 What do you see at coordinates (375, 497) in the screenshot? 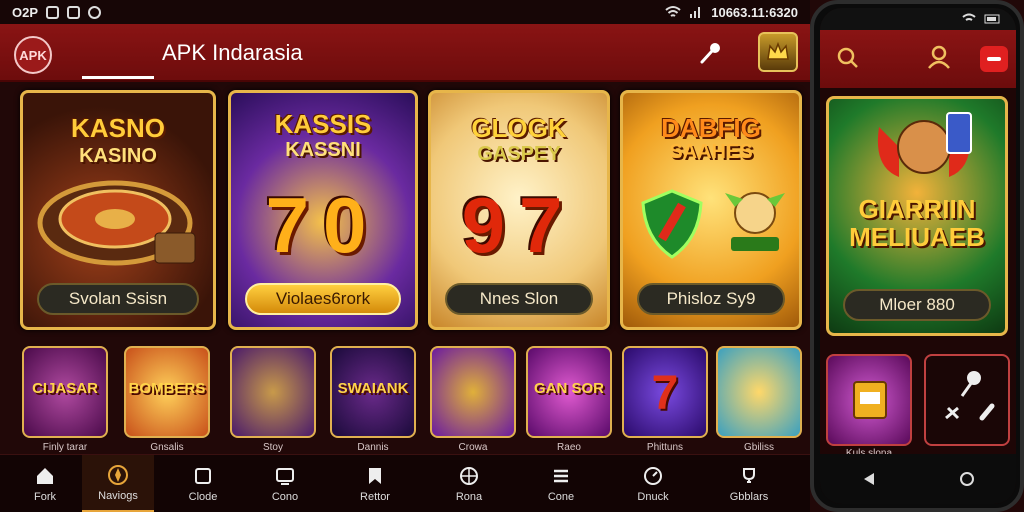
I see `nav-label: Rettor` at bounding box center [375, 497].